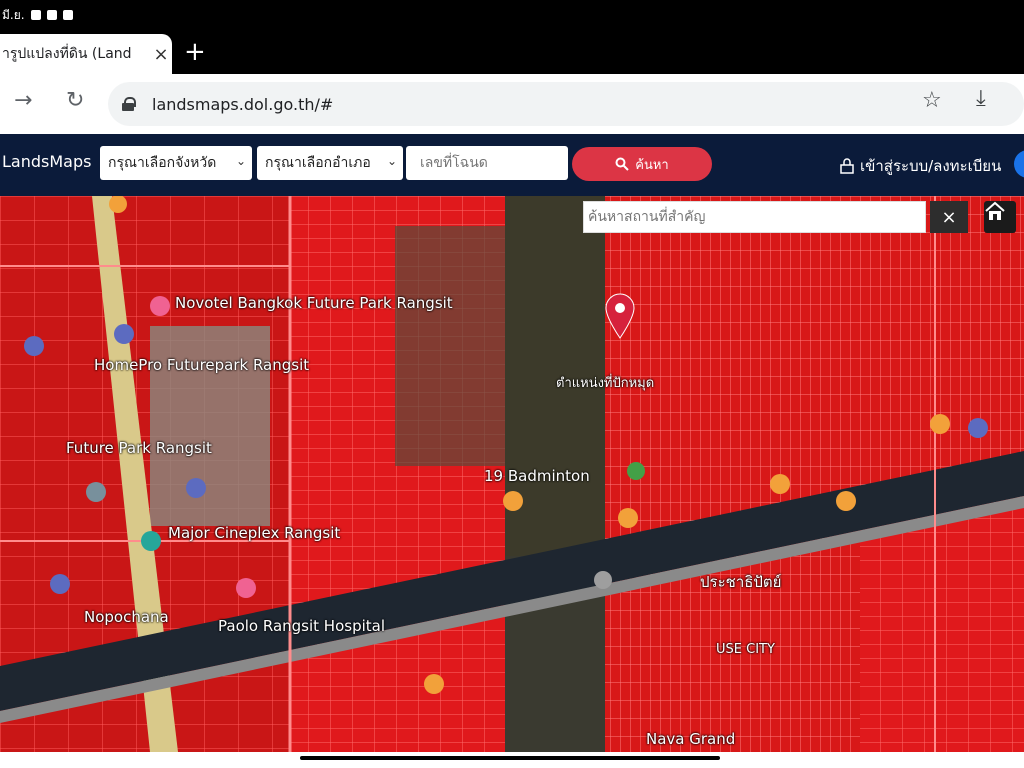  Describe the element at coordinates (243, 104) in the screenshot. I see `url-text: landsmaps.dol.go.th/#` at that location.